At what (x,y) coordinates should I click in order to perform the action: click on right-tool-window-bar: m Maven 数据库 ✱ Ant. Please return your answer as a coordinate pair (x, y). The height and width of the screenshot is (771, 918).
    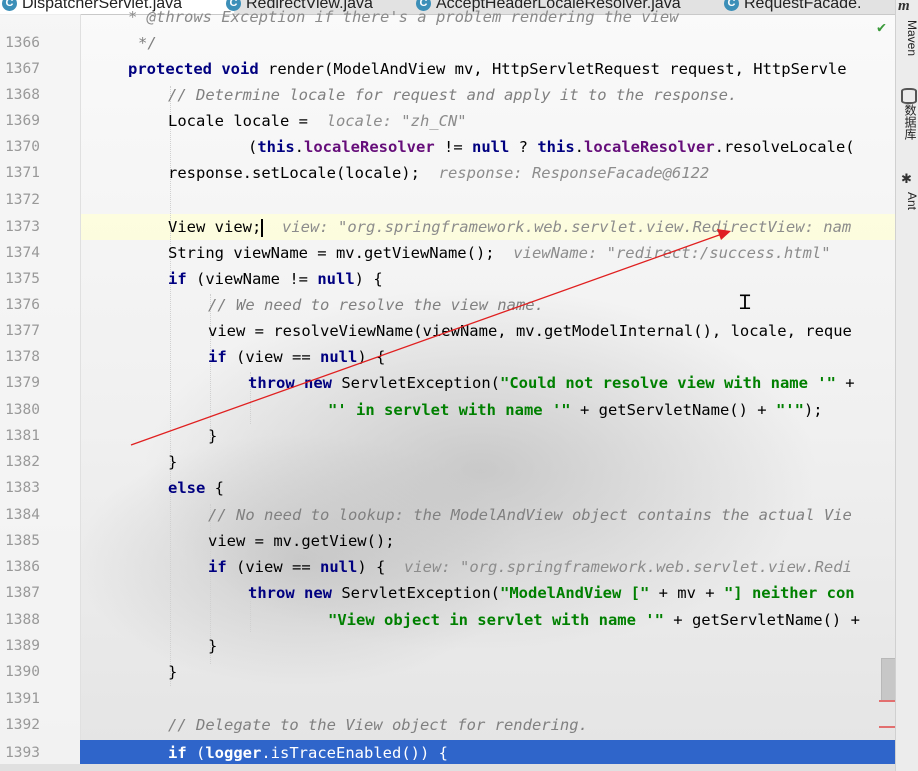
    Looking at the image, I should click on (906, 385).